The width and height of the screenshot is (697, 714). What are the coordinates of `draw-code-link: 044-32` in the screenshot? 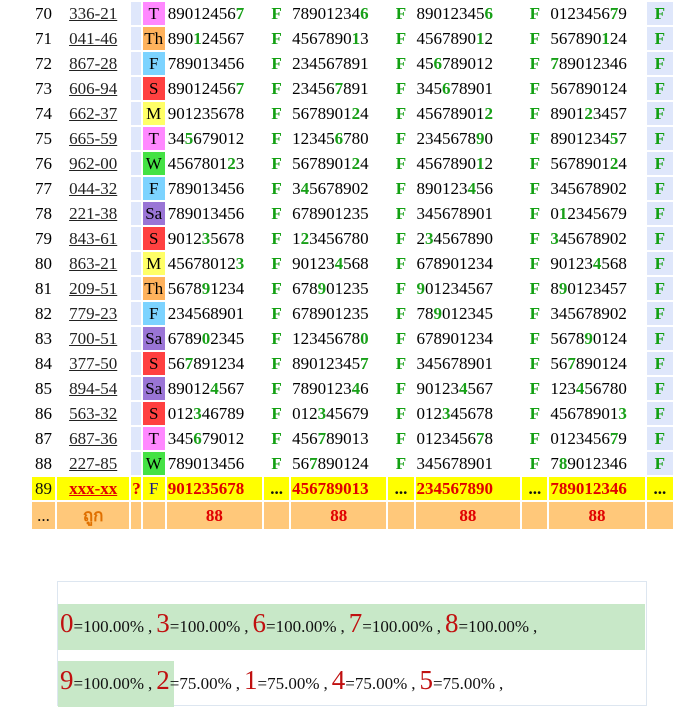 It's located at (93, 188).